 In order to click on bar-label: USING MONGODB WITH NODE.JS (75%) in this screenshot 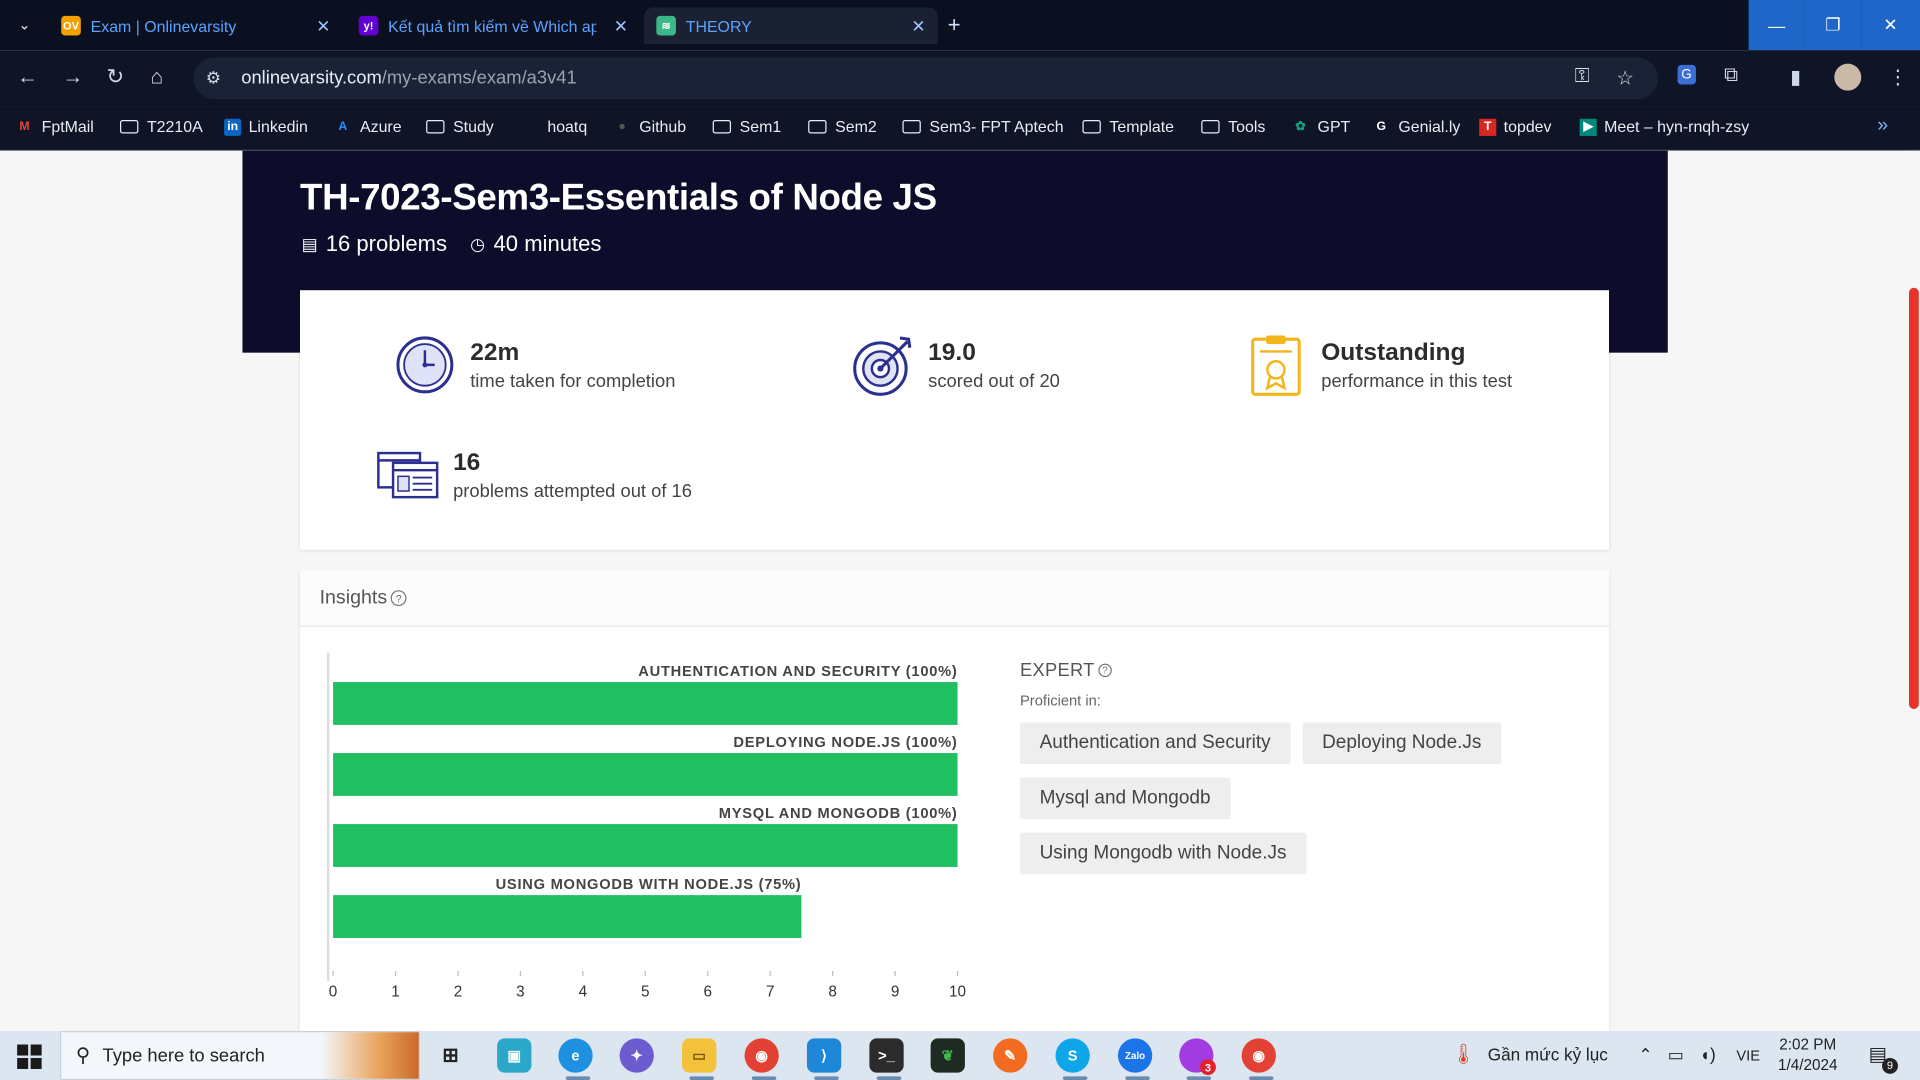, I will do `click(649, 885)`.